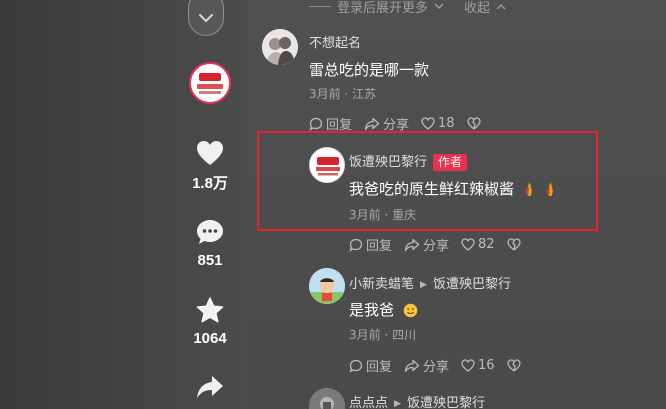 The width and height of the screenshot is (666, 409). What do you see at coordinates (343, 94) in the screenshot?
I see `comment-meta: 3月前 · 江苏` at bounding box center [343, 94].